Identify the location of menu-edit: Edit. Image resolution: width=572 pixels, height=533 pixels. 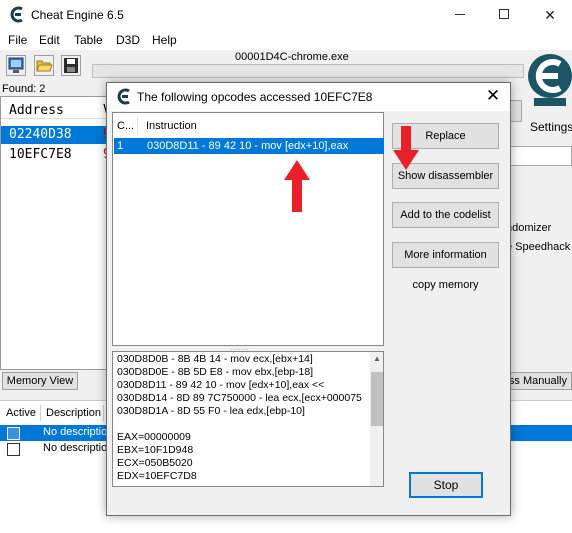
(49, 40).